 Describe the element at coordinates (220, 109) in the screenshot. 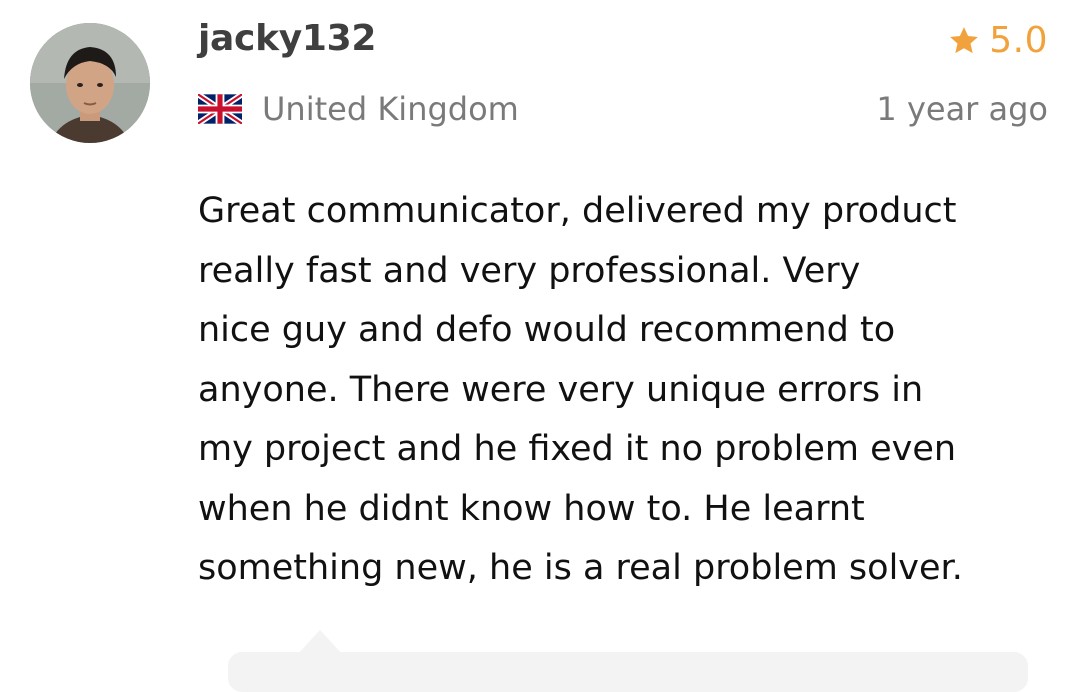

I see `uk-flag-icon` at that location.